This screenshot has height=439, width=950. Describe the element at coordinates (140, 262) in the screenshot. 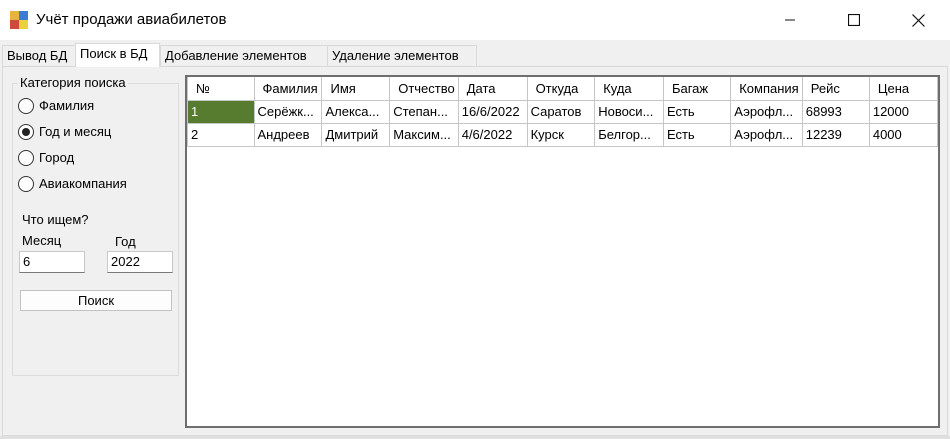

I see `year-input: 2022` at that location.